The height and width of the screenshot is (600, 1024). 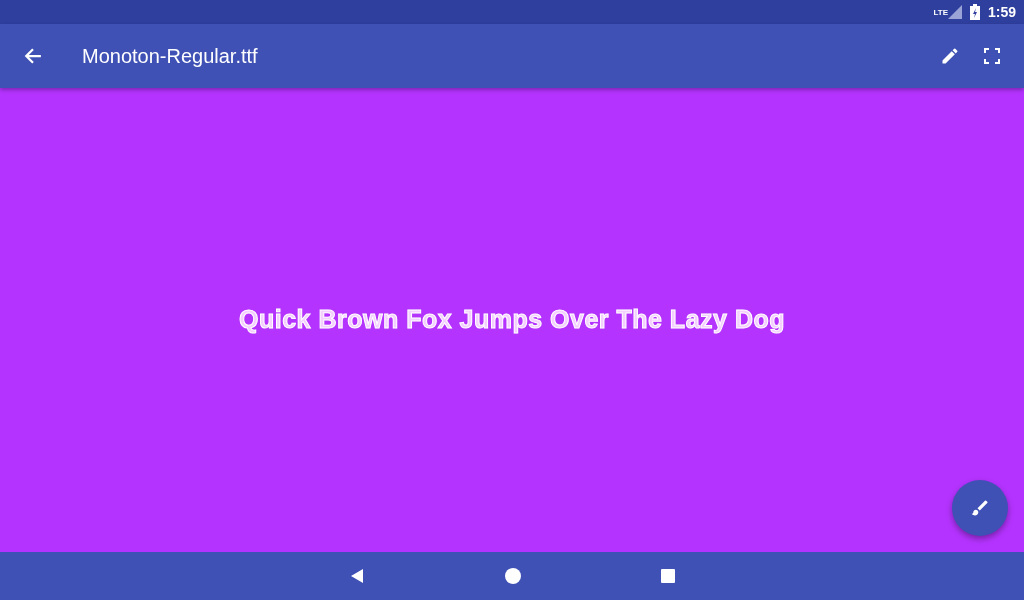 What do you see at coordinates (513, 576) in the screenshot?
I see `home-button` at bounding box center [513, 576].